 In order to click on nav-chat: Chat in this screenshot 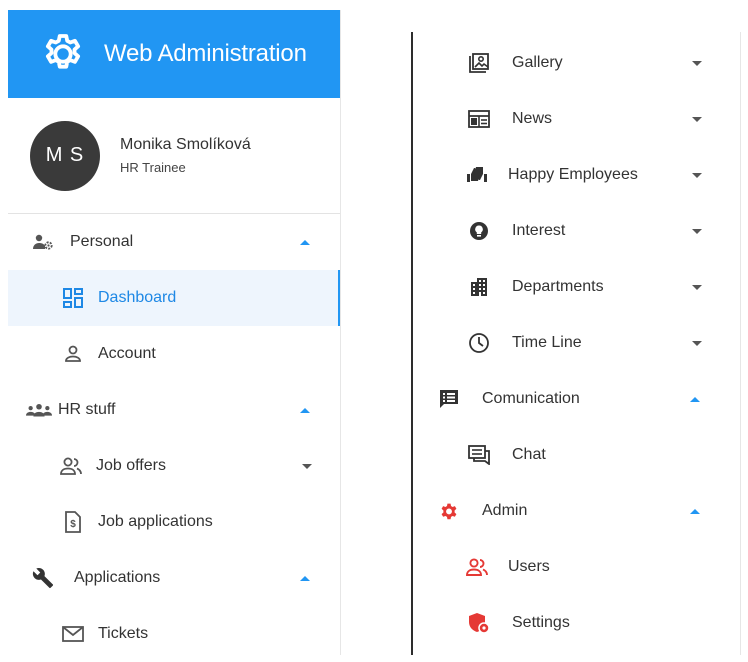, I will do `click(580, 455)`.